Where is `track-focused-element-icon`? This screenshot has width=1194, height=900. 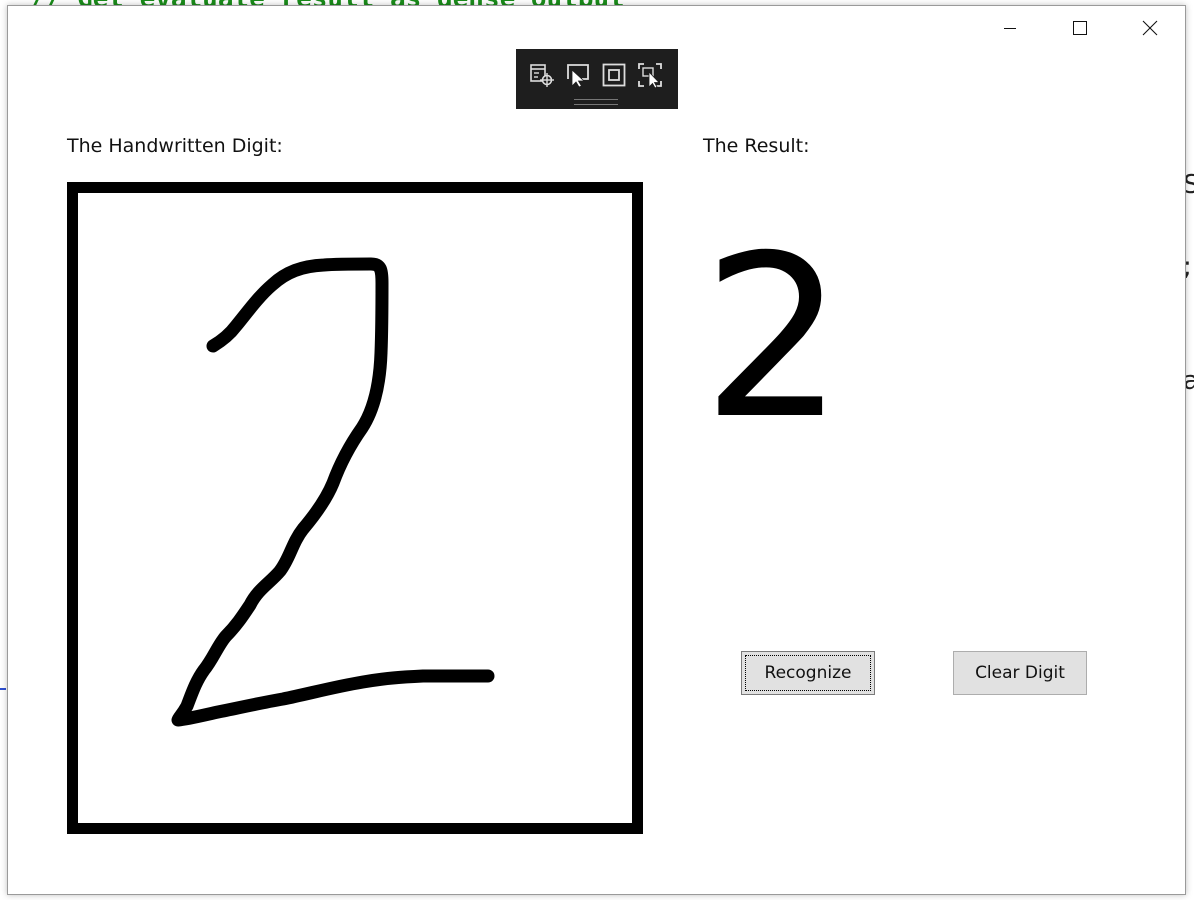
track-focused-element-icon is located at coordinates (650, 75).